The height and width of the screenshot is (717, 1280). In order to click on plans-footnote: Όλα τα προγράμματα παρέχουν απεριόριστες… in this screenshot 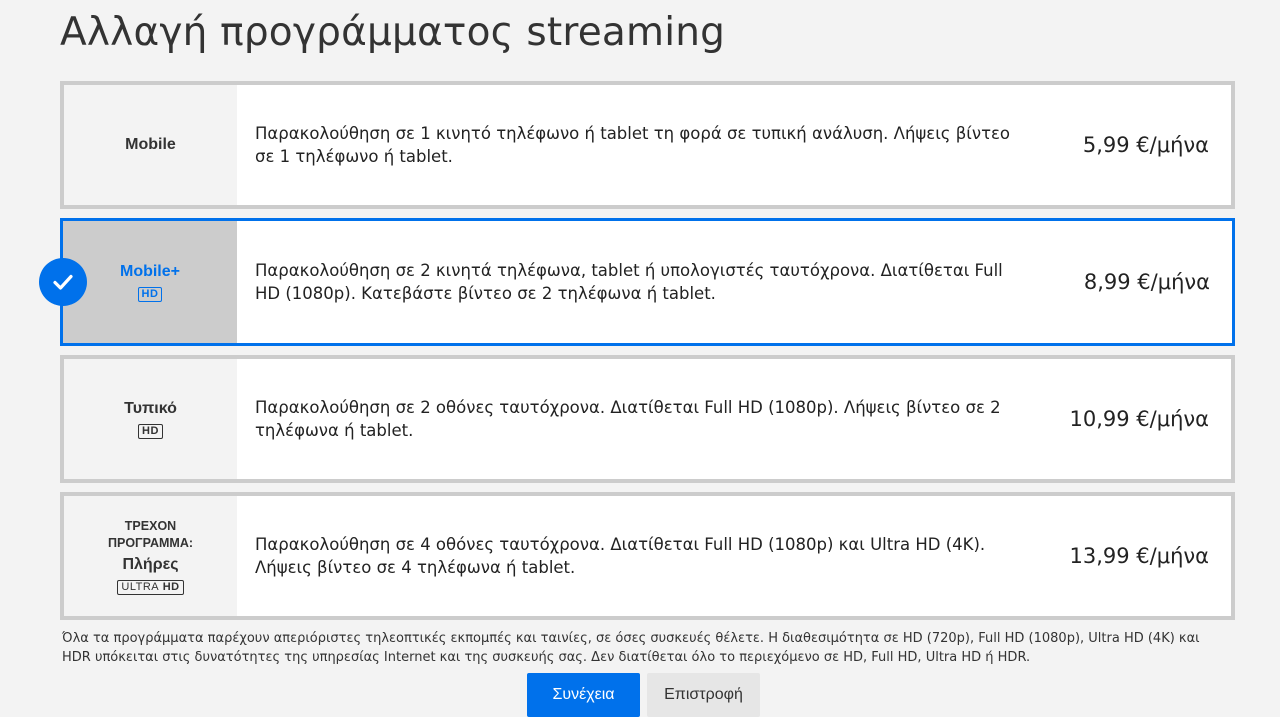, I will do `click(631, 648)`.